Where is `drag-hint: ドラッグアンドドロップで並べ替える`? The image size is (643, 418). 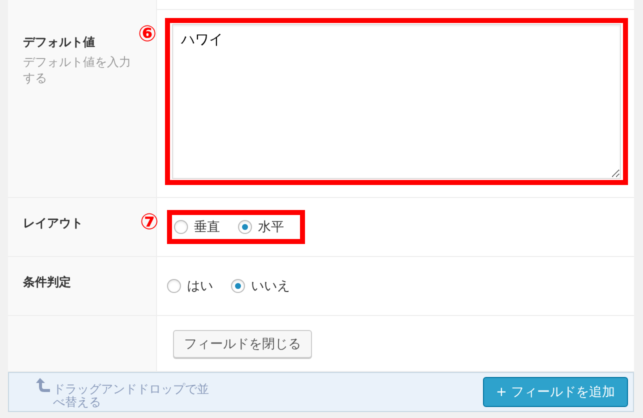
drag-hint: ドラッグアンドドロップで並べ替える is located at coordinates (131, 396).